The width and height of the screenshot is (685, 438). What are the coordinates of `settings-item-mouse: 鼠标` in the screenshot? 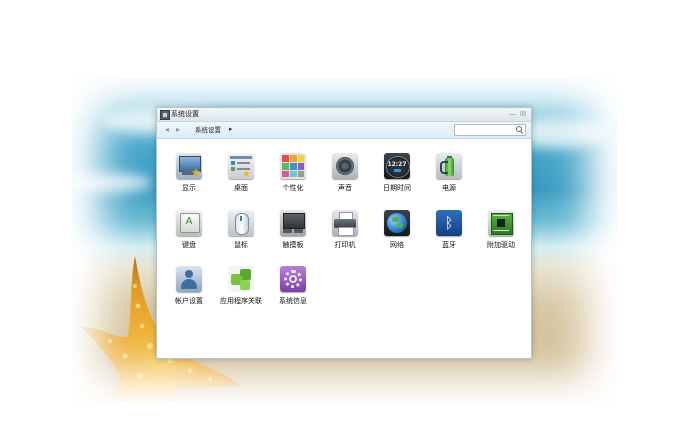 It's located at (241, 222).